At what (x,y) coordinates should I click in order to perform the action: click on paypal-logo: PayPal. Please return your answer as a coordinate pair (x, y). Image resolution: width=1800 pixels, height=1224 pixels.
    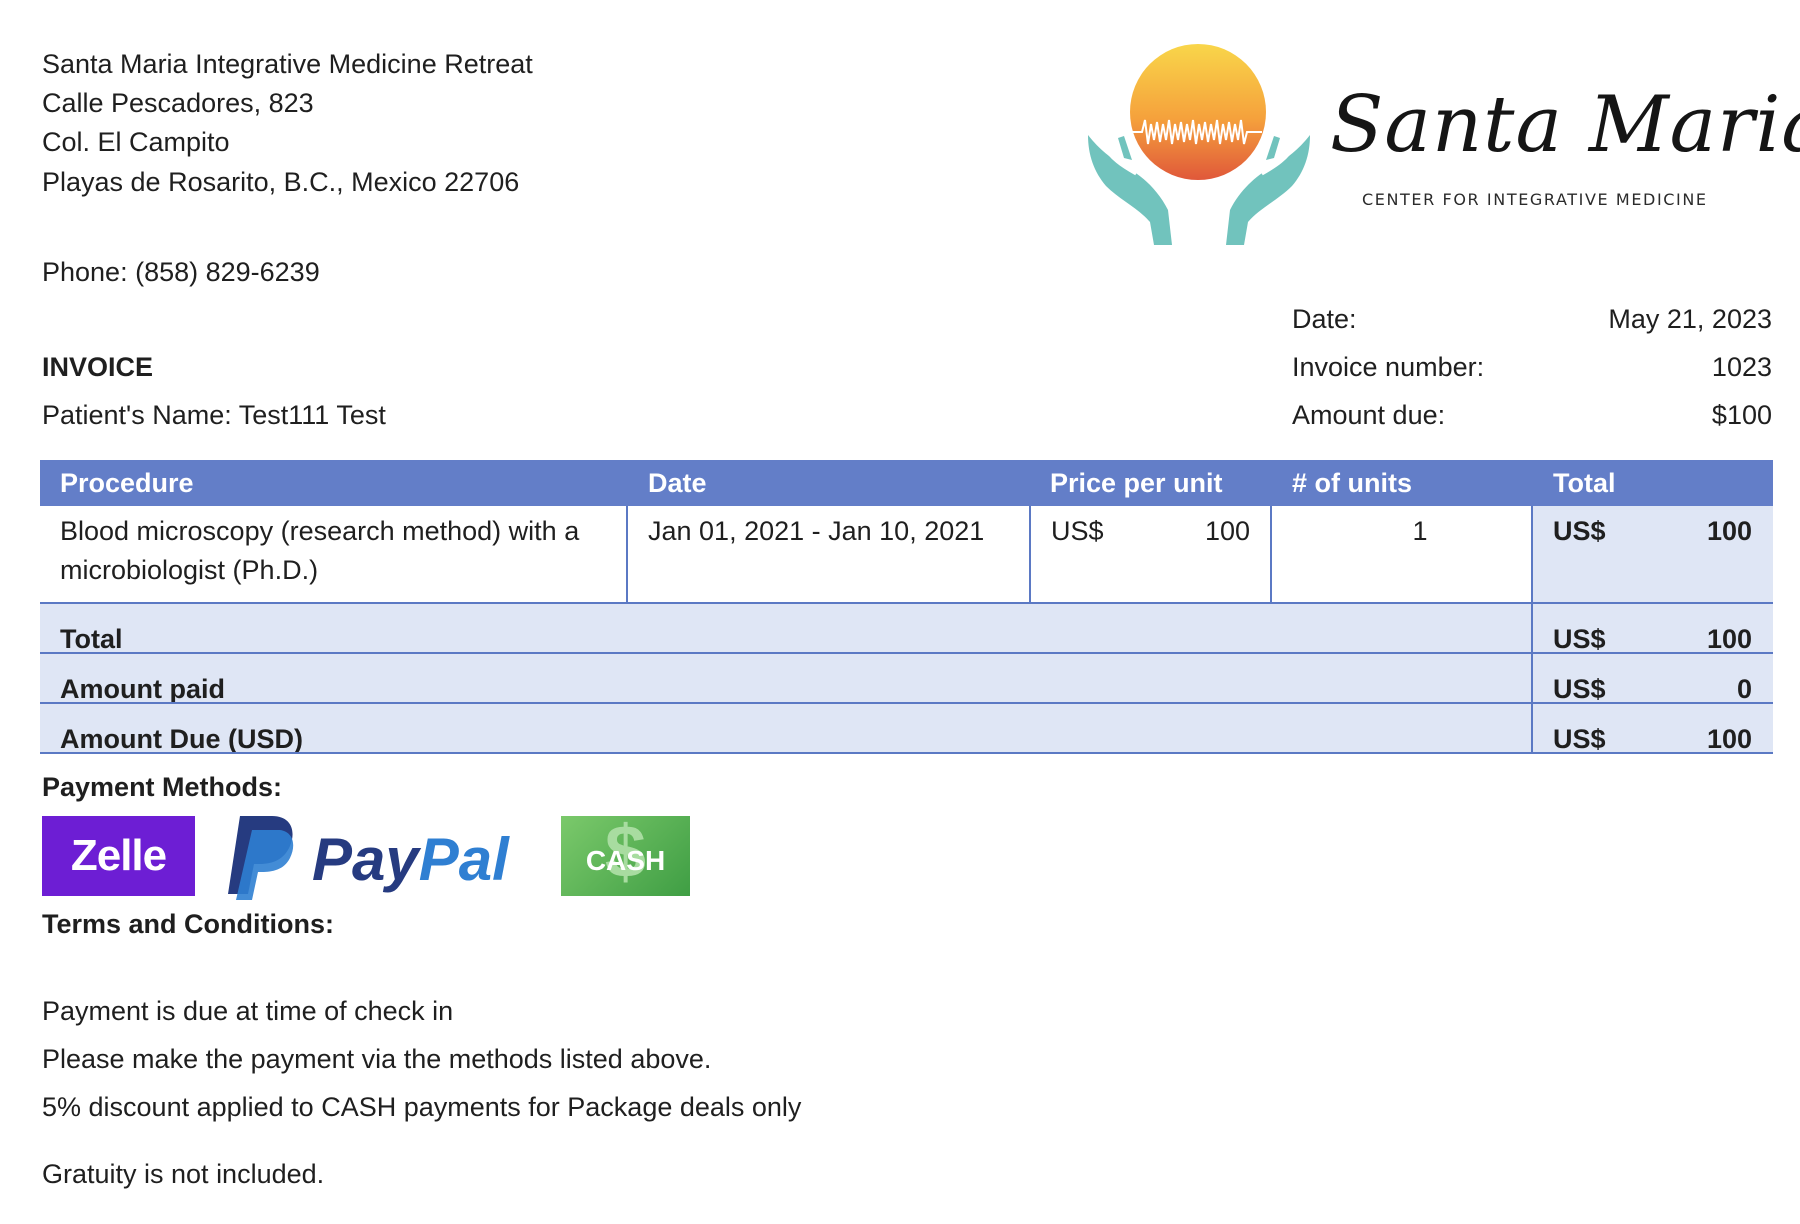
    Looking at the image, I should click on (377, 858).